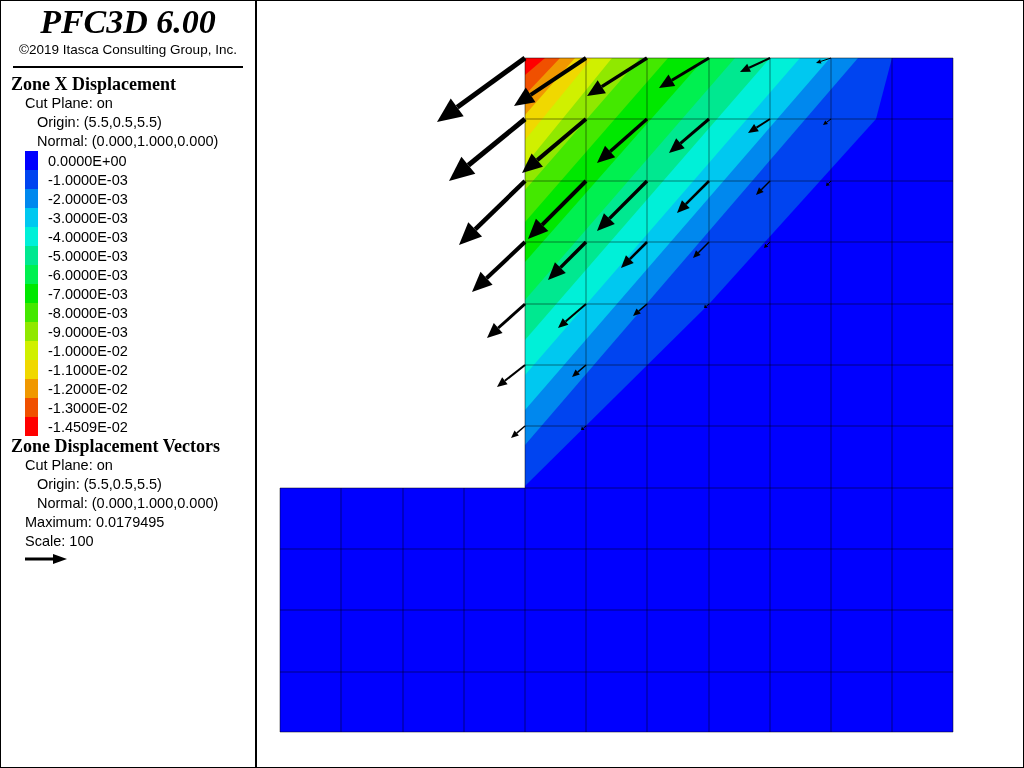 This screenshot has width=1024, height=768. Describe the element at coordinates (88, 369) in the screenshot. I see `legend-value: -1.1000E-02` at that location.